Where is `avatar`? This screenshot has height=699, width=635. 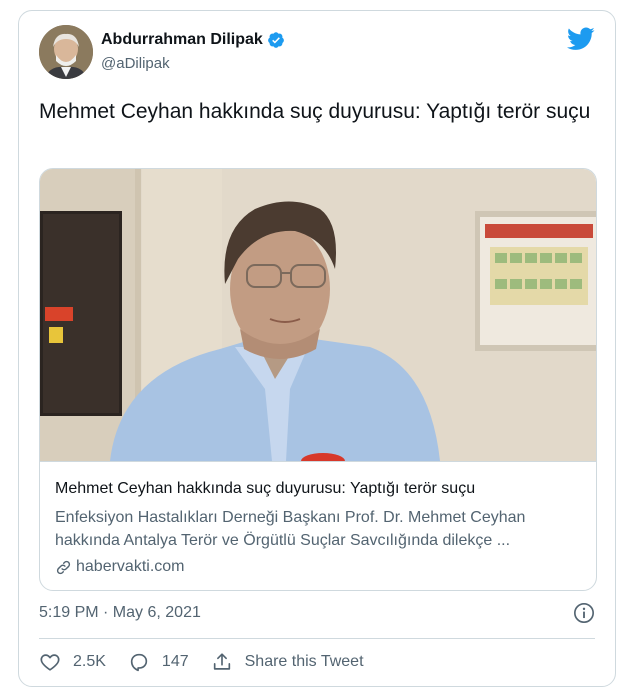 avatar is located at coordinates (66, 52).